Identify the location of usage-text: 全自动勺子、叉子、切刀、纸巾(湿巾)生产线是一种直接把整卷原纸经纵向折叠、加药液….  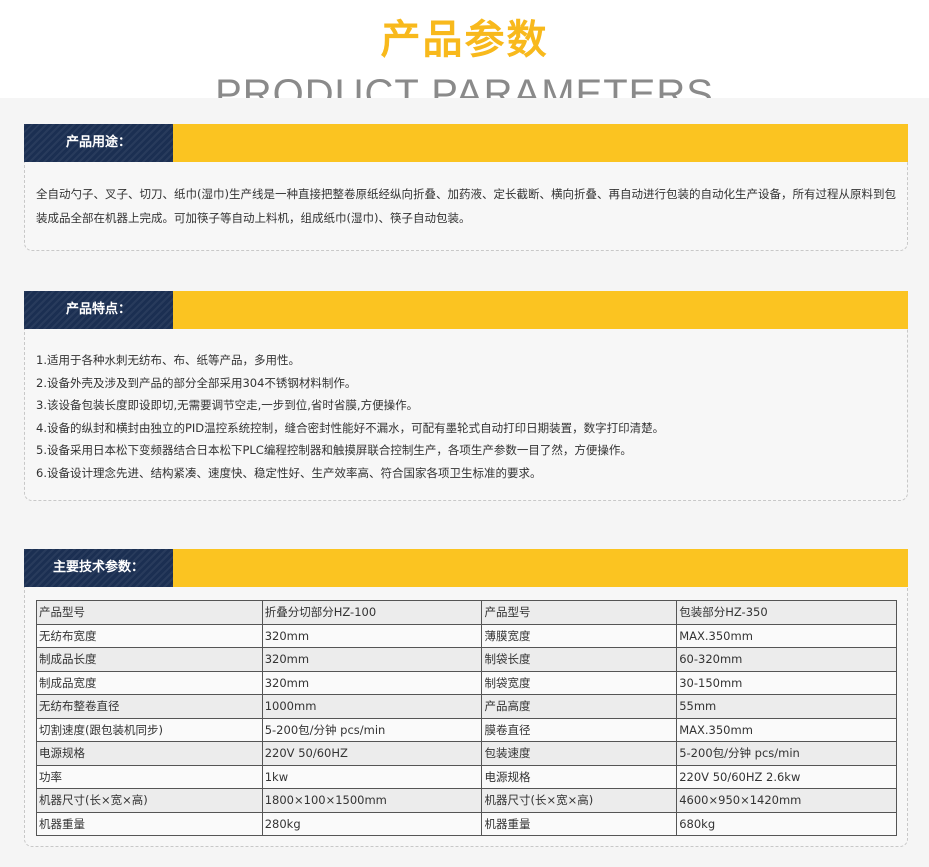
(466, 206).